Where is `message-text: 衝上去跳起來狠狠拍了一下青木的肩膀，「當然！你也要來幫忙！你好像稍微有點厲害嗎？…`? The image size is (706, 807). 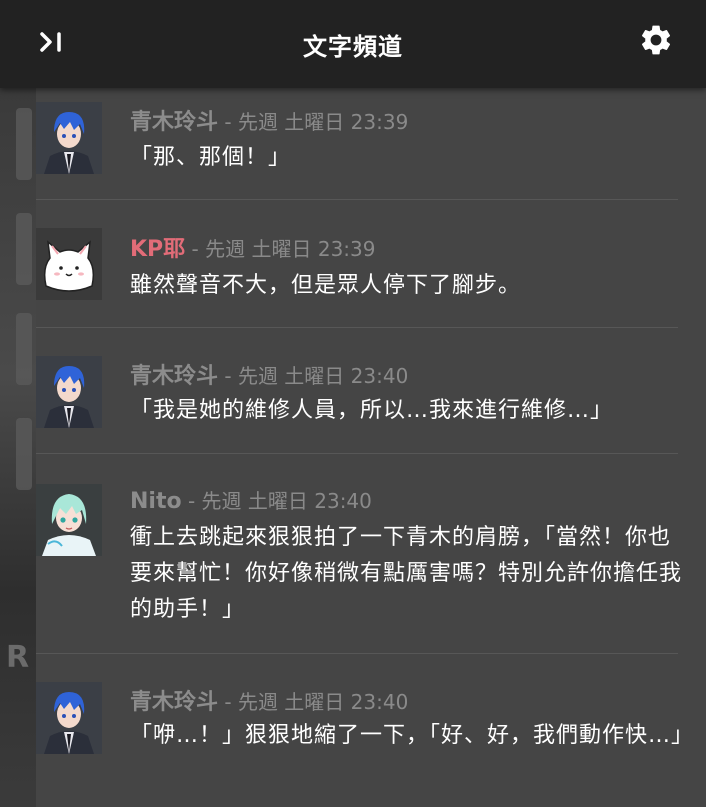
message-text: 衝上去跳起來狠狠拍了一下青木的肩膀，「當然！你也要來幫忙！你好像稍微有點厲害嗎？… is located at coordinates (406, 573).